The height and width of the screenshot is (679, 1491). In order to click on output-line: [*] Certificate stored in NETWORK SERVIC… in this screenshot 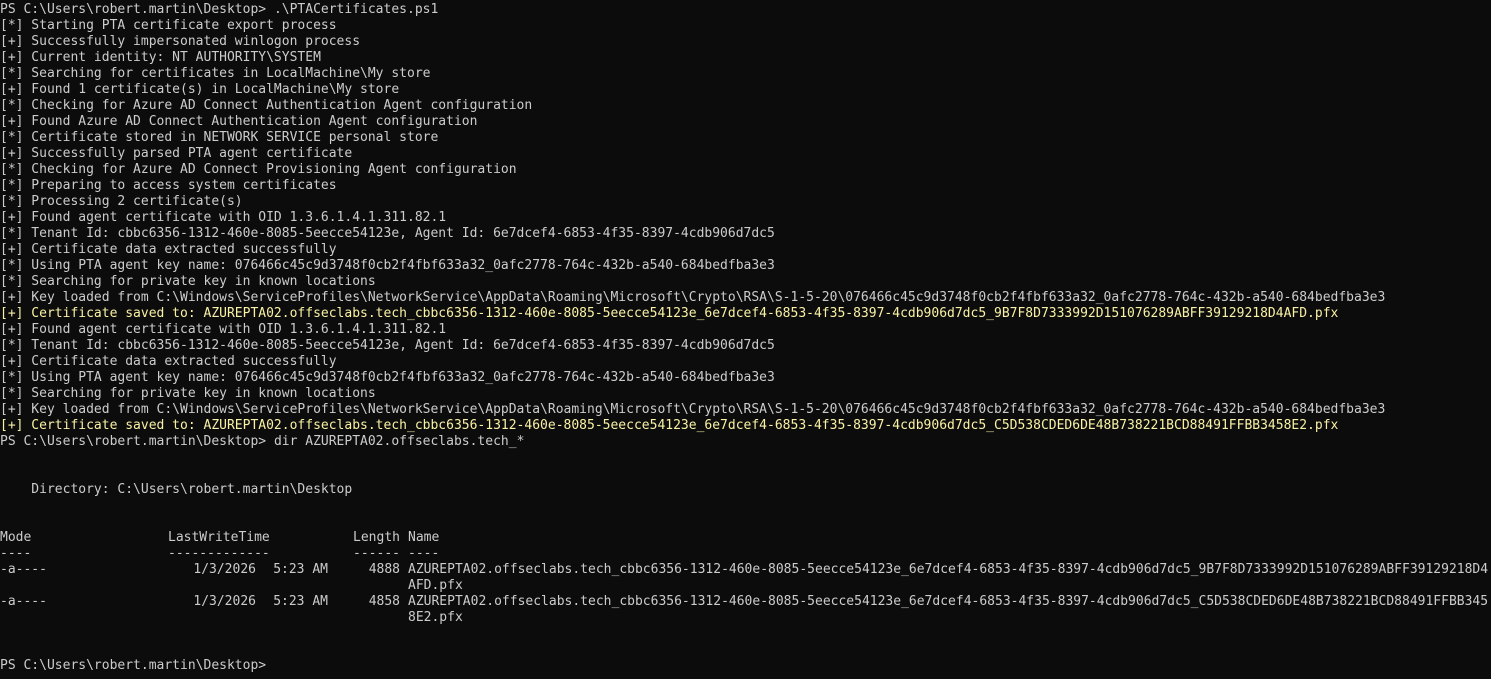, I will do `click(219, 137)`.